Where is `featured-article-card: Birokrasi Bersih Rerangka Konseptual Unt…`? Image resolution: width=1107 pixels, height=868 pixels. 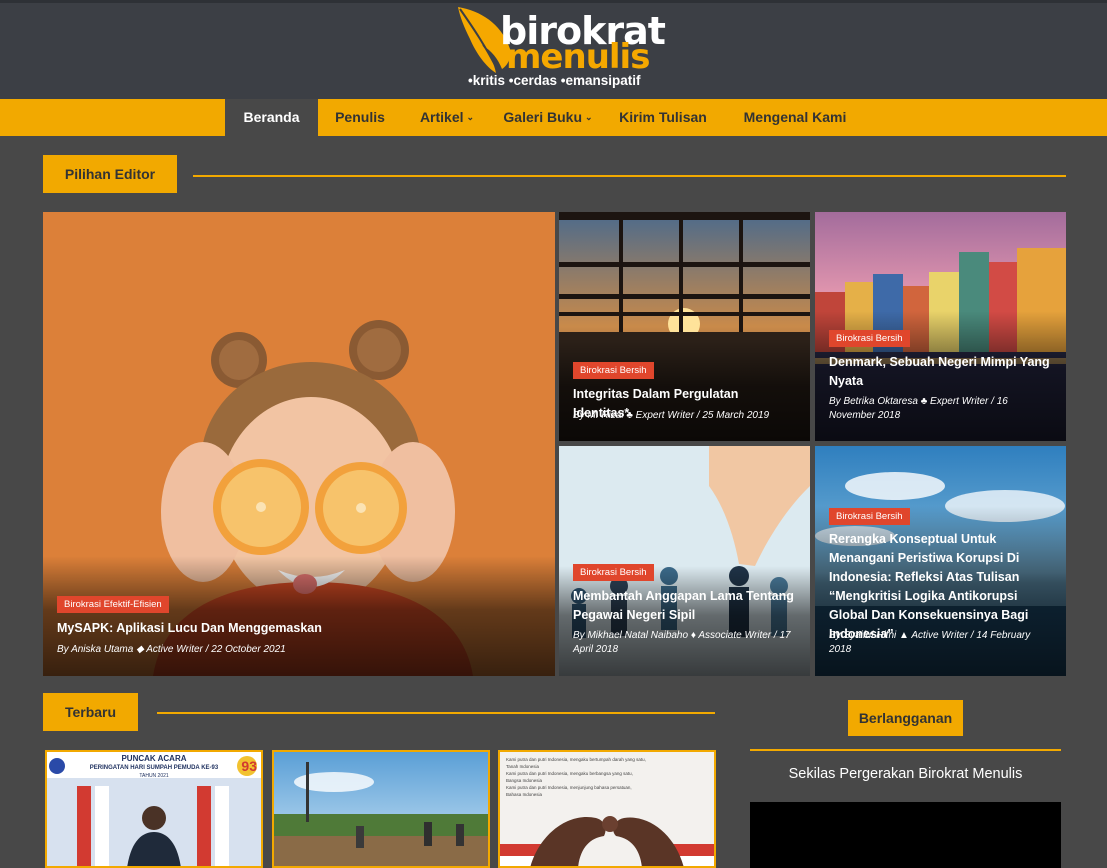
featured-article-card: Birokrasi Bersih Rerangka Konseptual Unt… is located at coordinates (940, 561).